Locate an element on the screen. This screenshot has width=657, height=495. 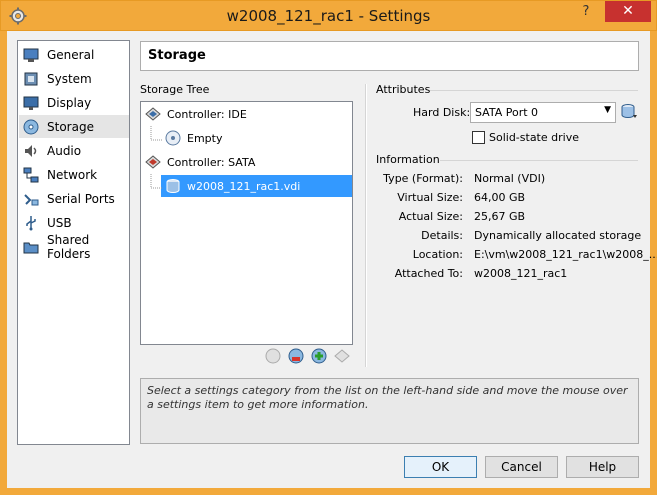
category-shared-folders: Shared Folders is located at coordinates (74, 246).